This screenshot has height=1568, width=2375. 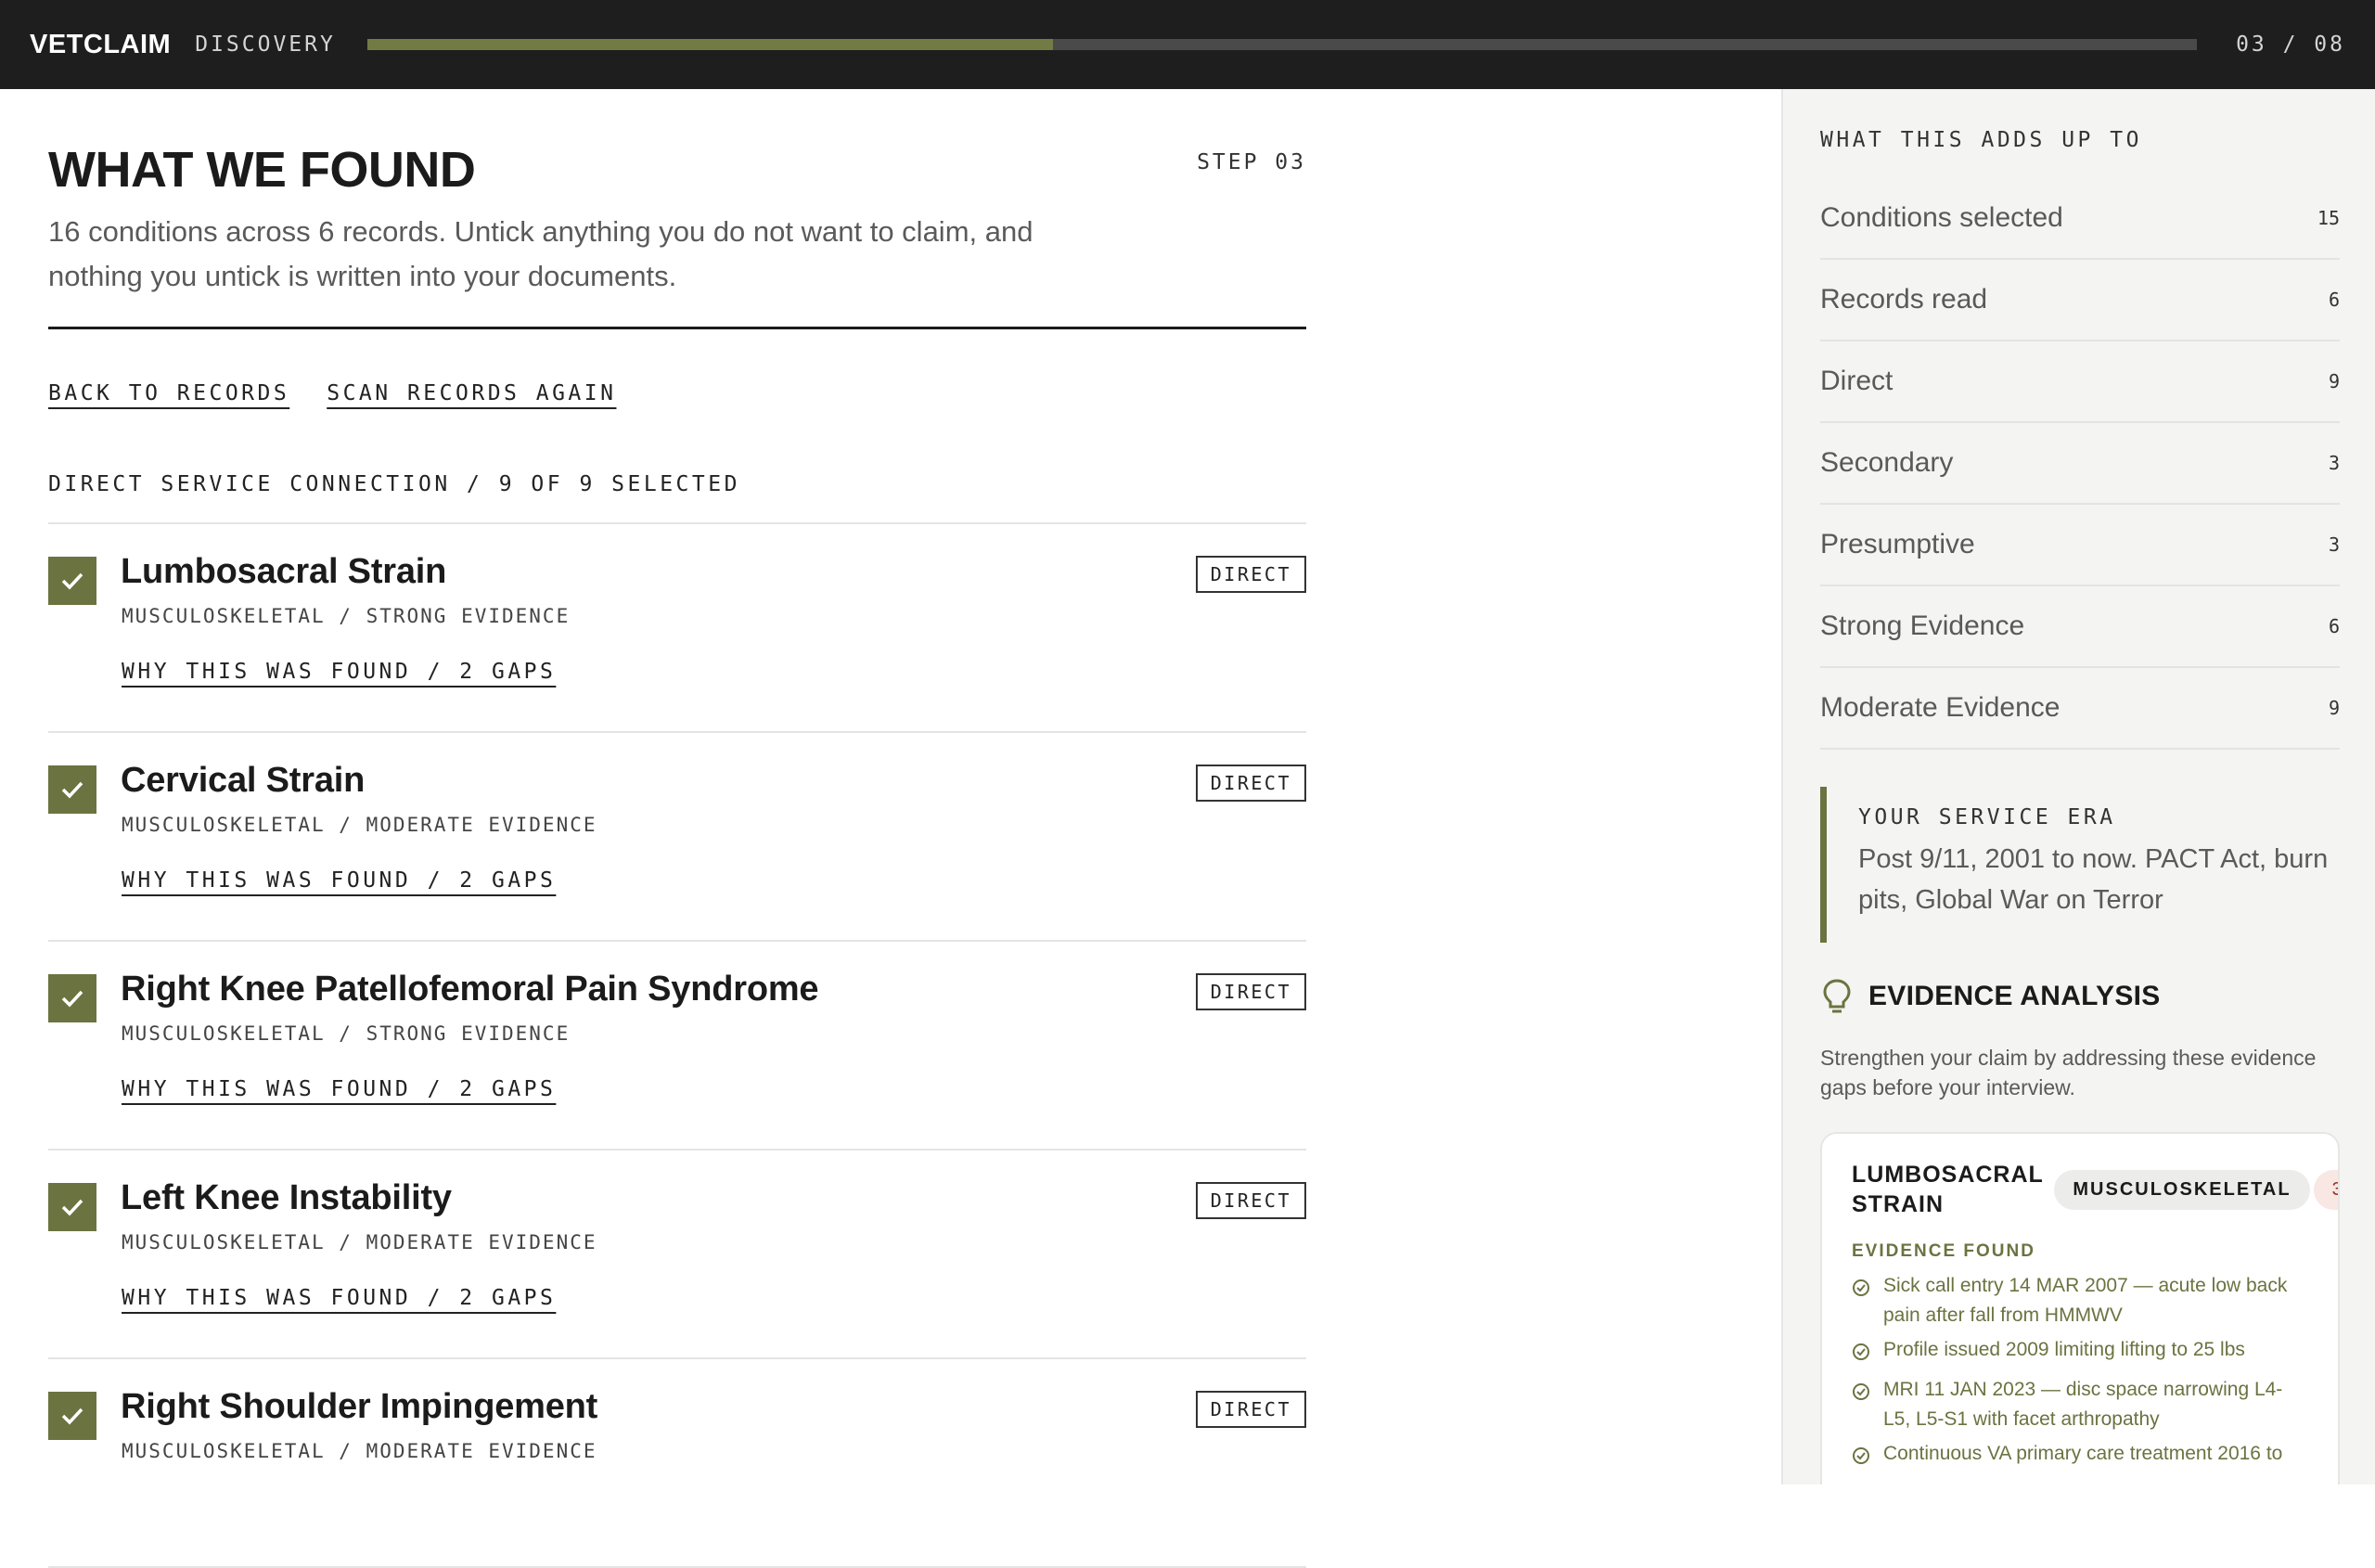 I want to click on back-to-records-link: BACK TO RECORDS, so click(x=168, y=393).